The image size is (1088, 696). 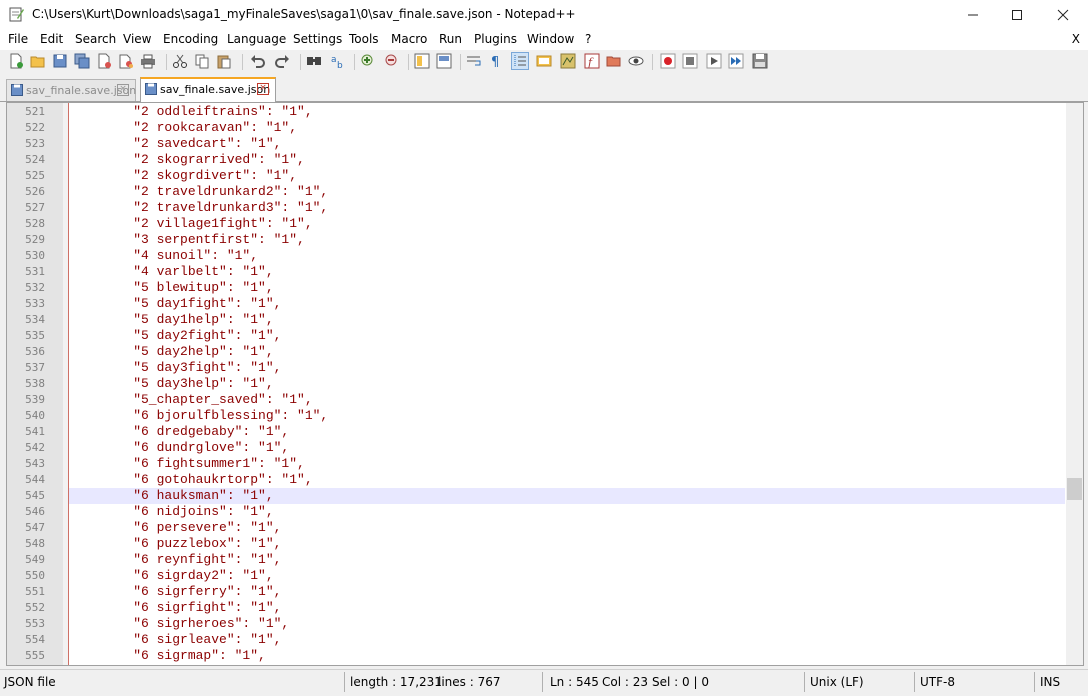 What do you see at coordinates (314, 61) in the screenshot?
I see `find-icon` at bounding box center [314, 61].